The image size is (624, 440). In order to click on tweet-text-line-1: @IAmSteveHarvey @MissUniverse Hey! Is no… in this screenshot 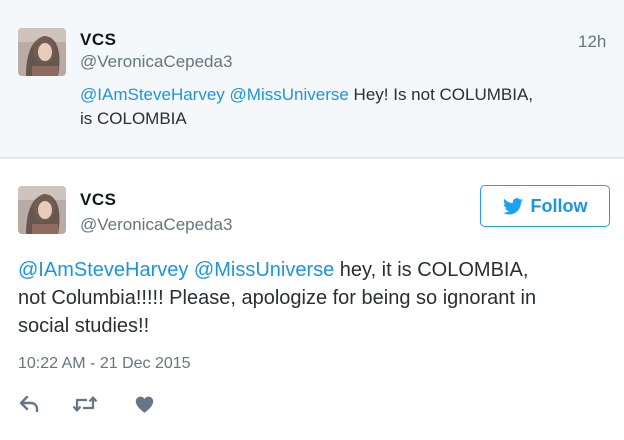, I will do `click(345, 95)`.